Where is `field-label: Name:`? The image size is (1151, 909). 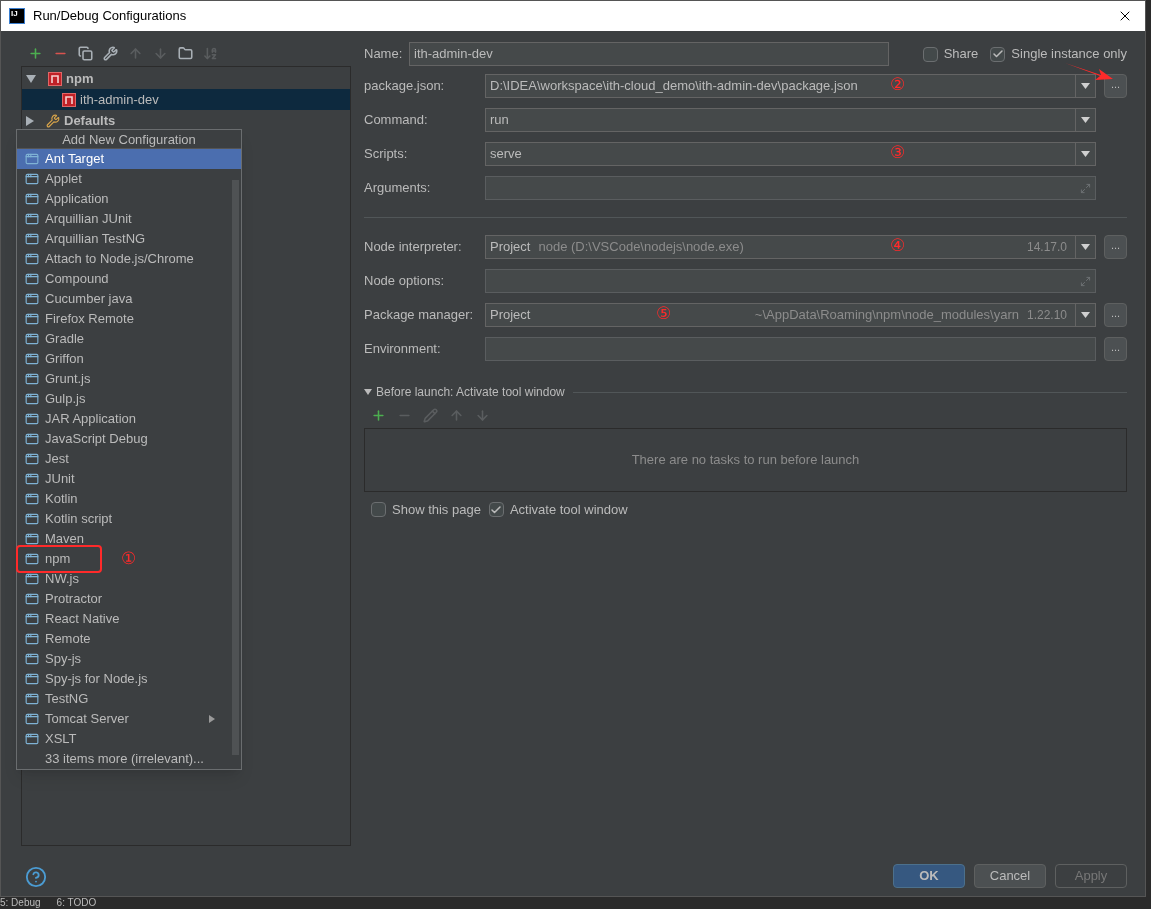
field-label: Name: is located at coordinates (384, 54).